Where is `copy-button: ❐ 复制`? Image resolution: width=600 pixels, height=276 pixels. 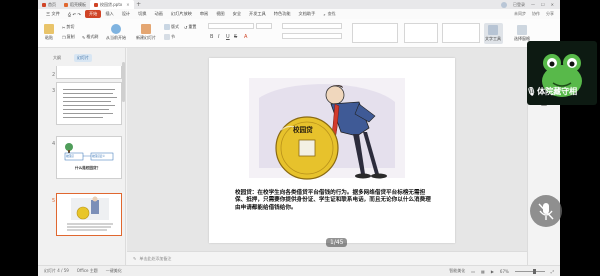
copy-button: ❐ 复制 is located at coordinates (68, 37).